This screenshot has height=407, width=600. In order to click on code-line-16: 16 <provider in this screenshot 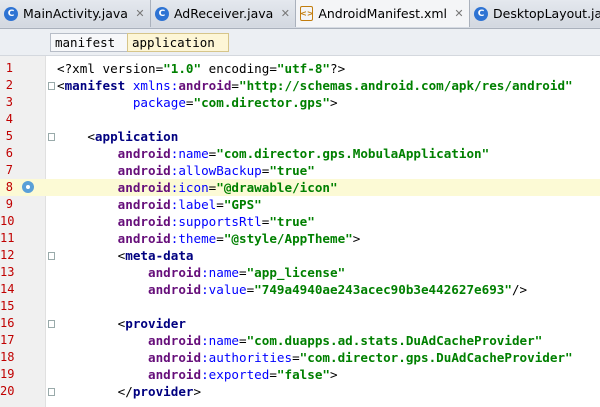, I will do `click(300, 323)`.